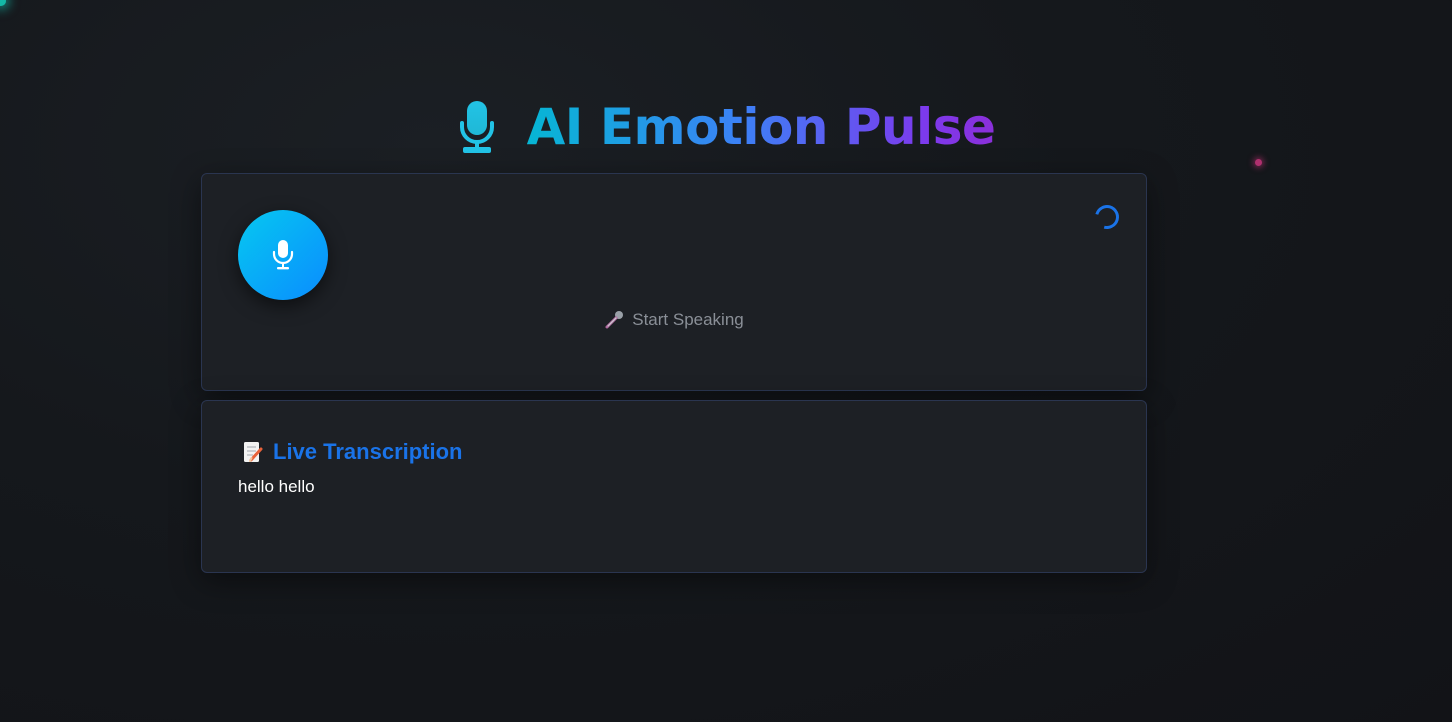 Image resolution: width=1452 pixels, height=722 pixels. What do you see at coordinates (253, 452) in the screenshot?
I see `memo-icon` at bounding box center [253, 452].